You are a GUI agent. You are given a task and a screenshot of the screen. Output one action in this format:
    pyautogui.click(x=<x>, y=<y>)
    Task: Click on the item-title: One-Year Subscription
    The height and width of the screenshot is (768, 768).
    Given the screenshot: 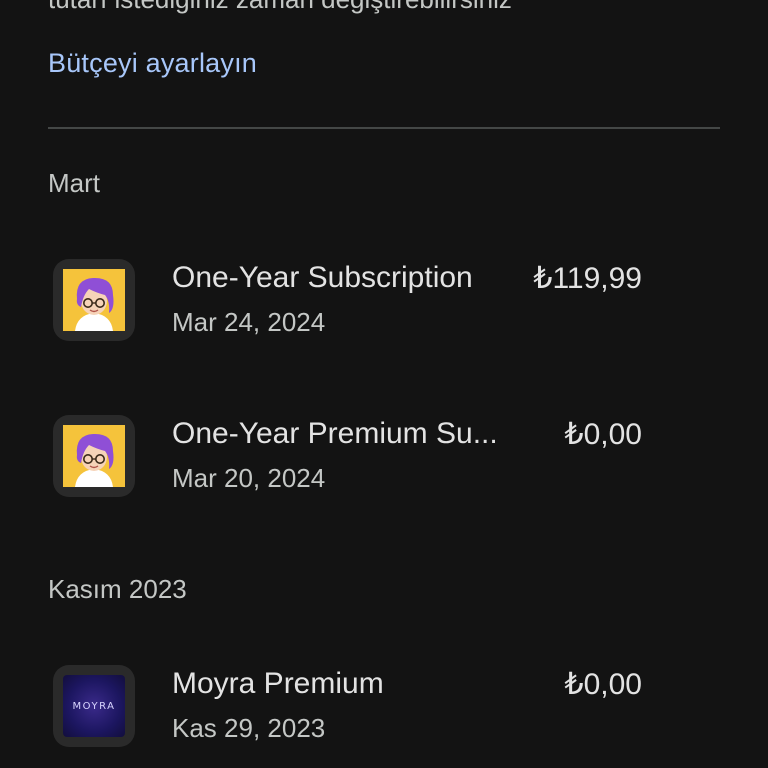 What is the action you would take?
    pyautogui.click(x=322, y=277)
    